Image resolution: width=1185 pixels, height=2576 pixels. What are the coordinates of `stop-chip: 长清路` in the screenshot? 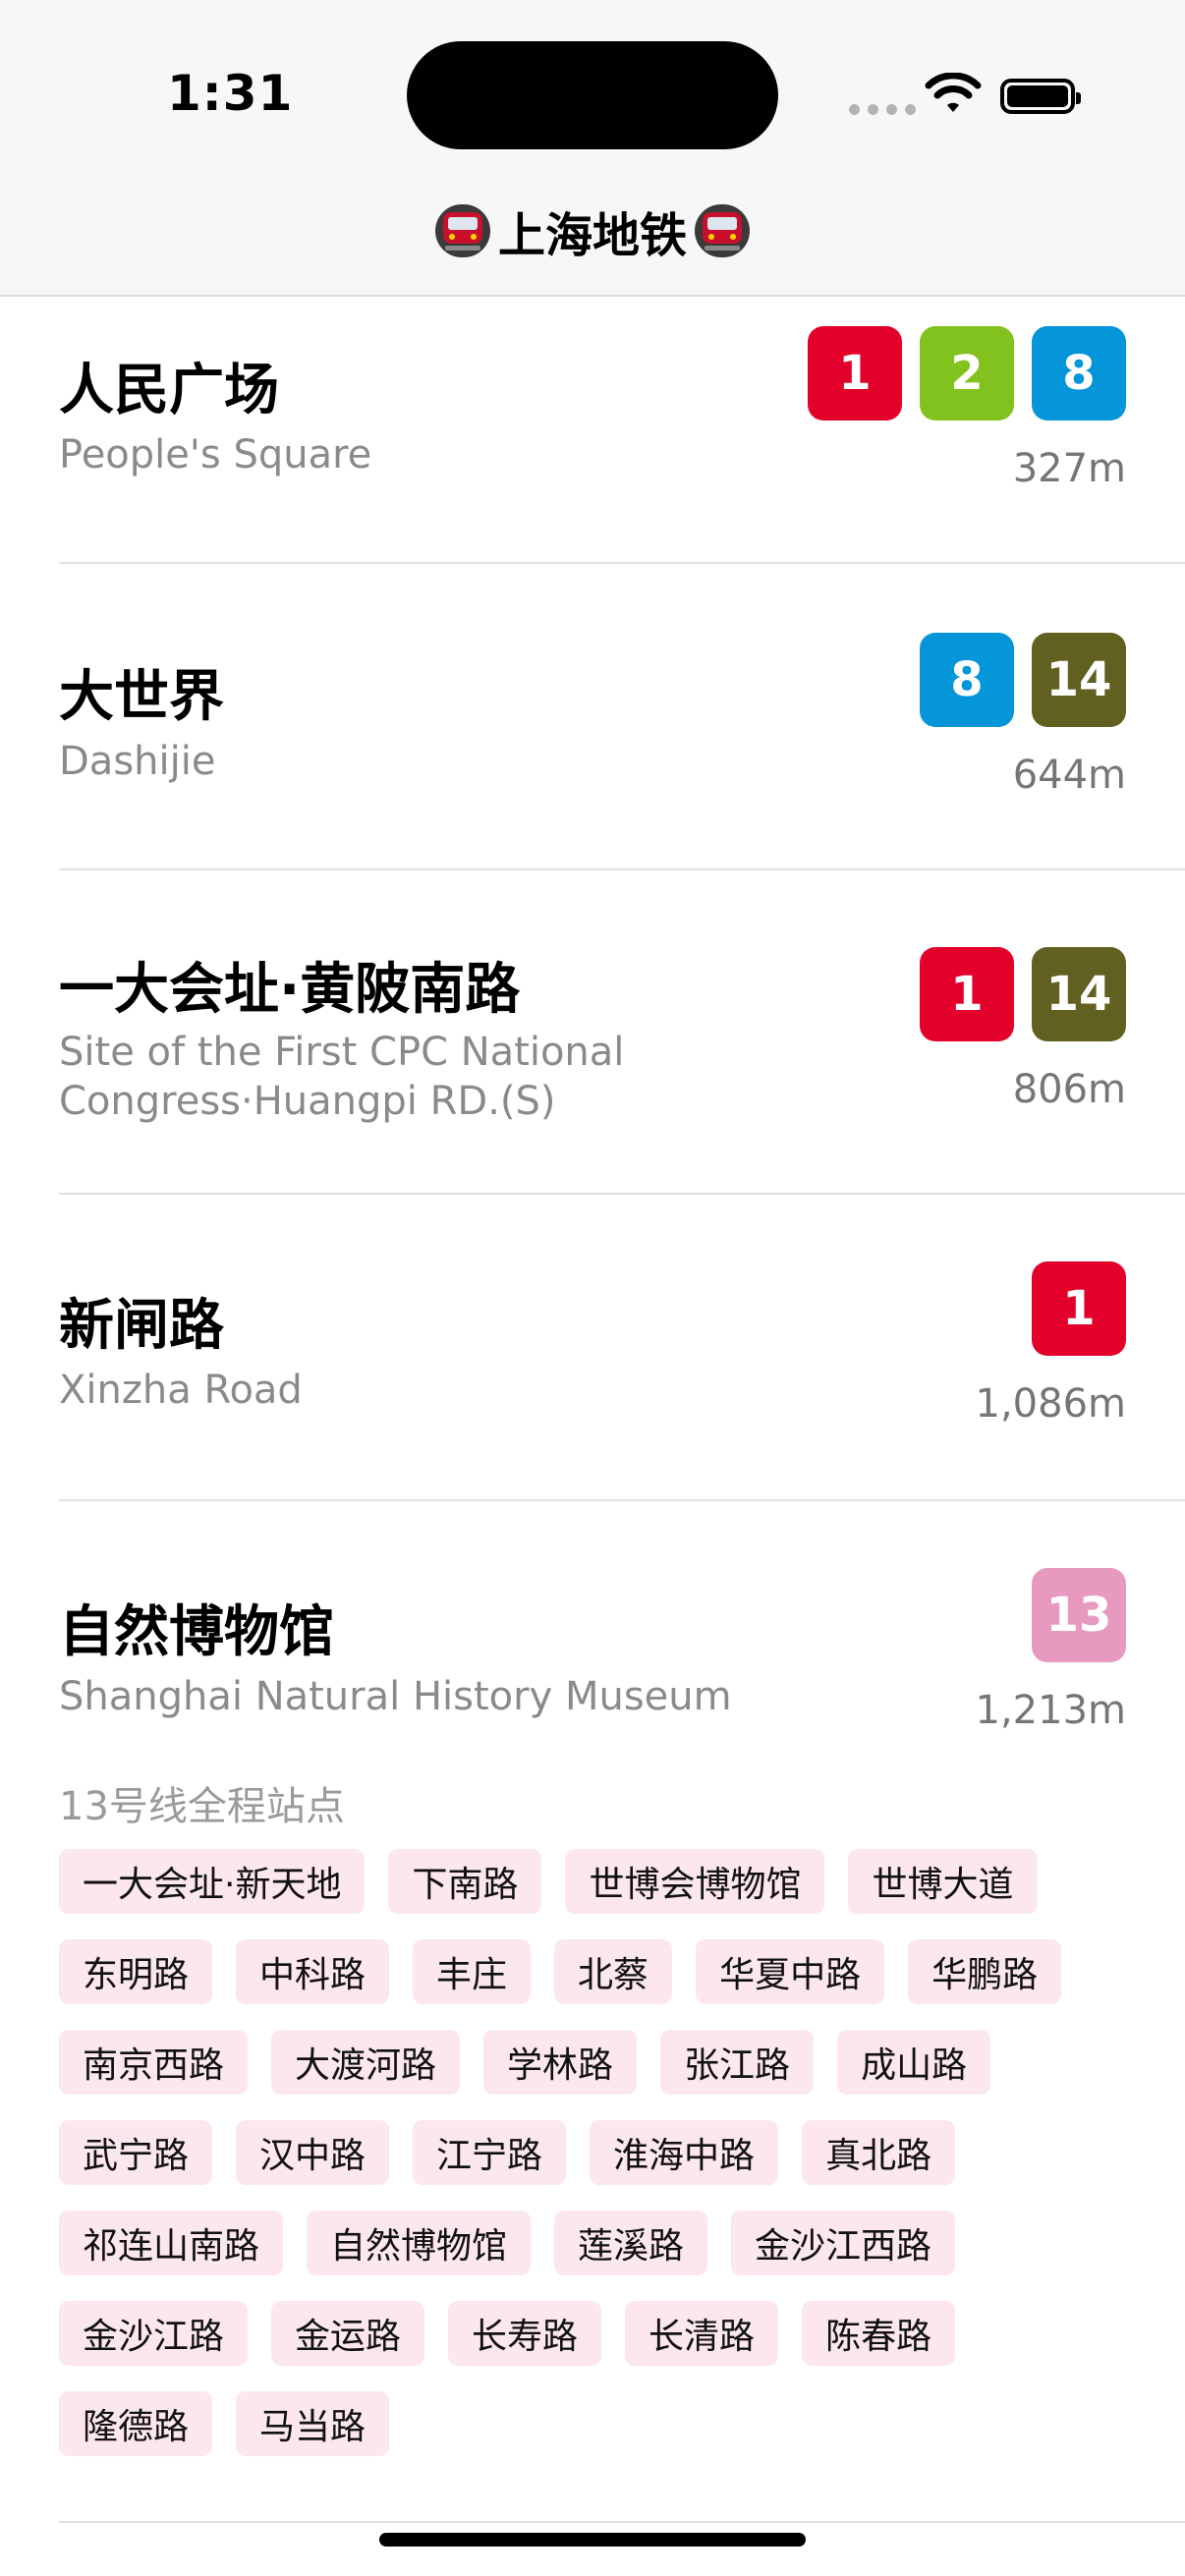 It's located at (702, 2333).